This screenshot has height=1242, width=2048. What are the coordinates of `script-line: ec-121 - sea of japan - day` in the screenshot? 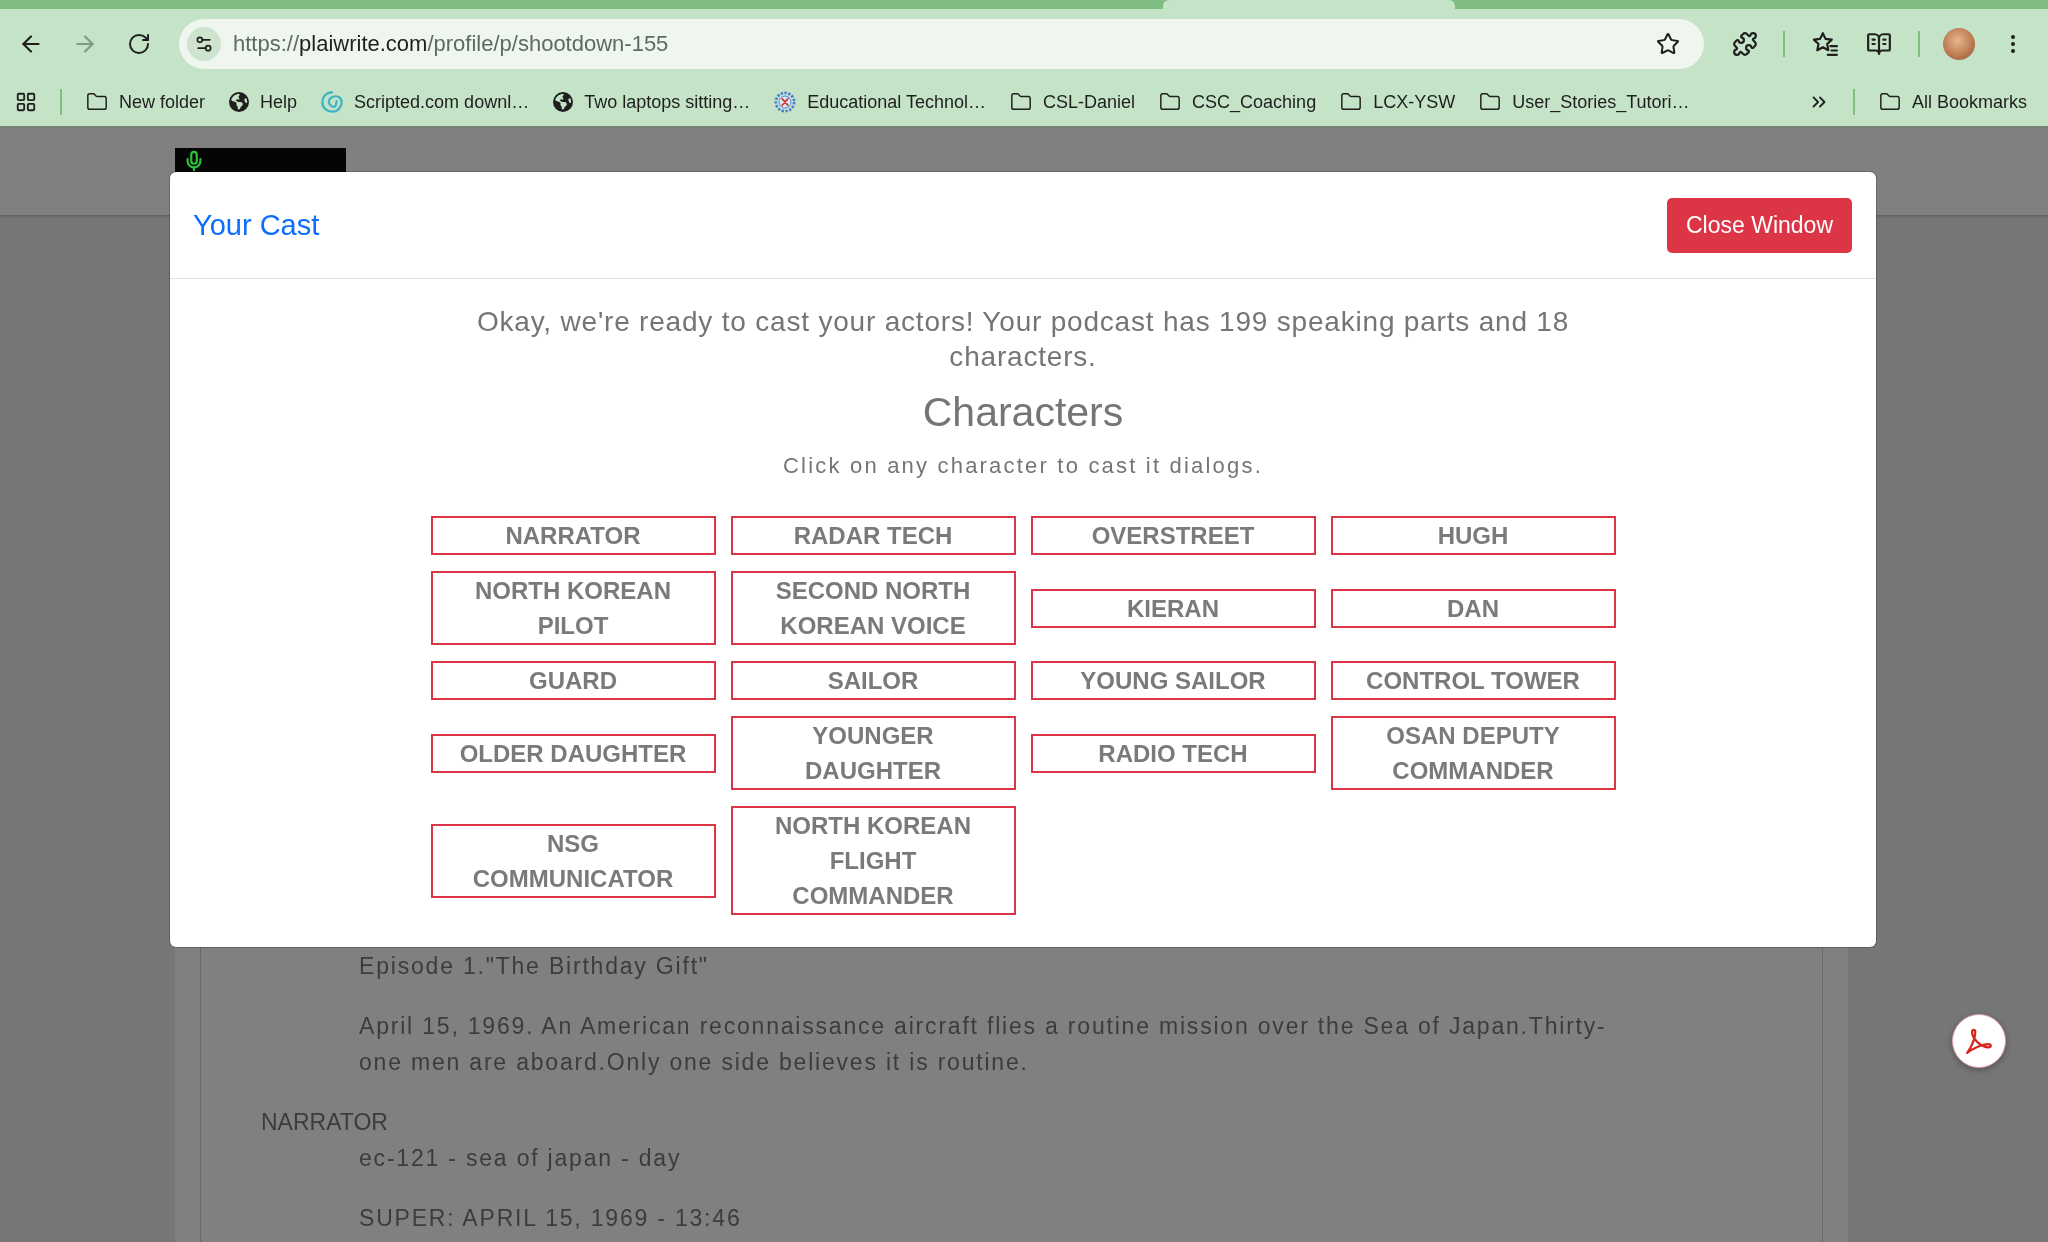 It's located at (521, 1158).